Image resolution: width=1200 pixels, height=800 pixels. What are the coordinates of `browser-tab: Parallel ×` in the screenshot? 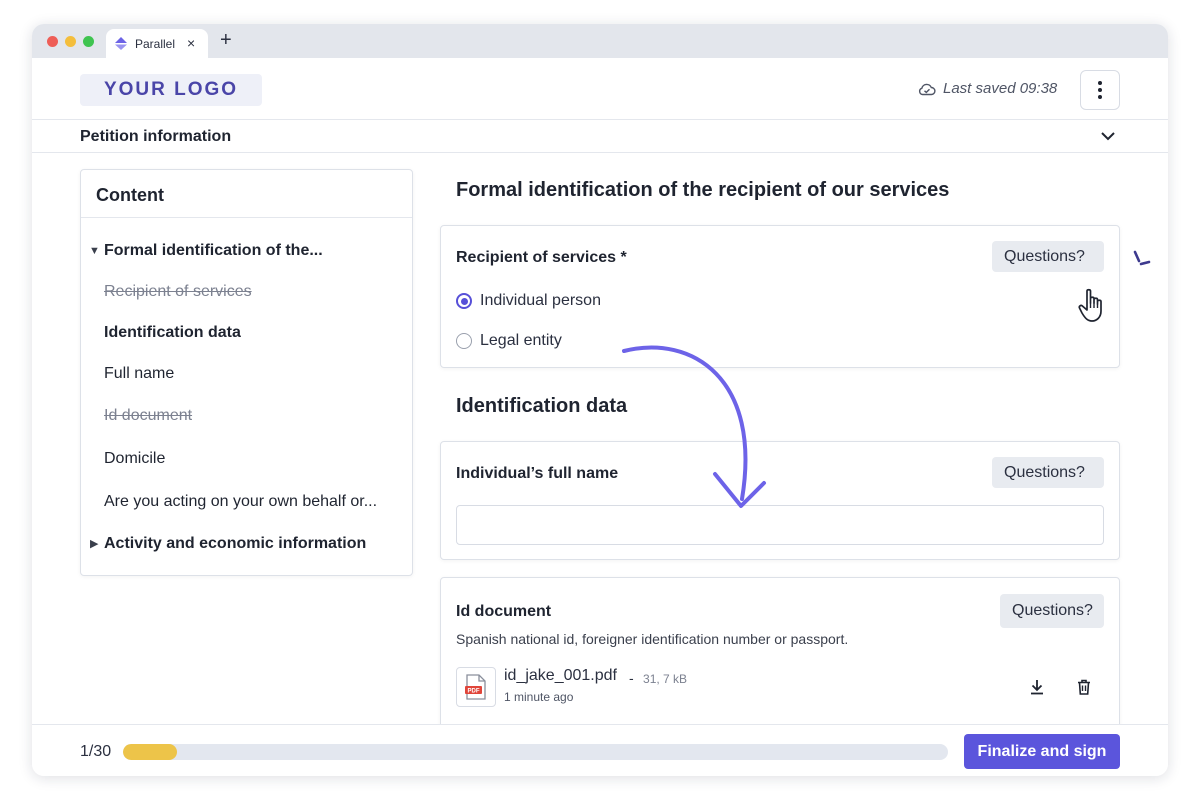 It's located at (157, 43).